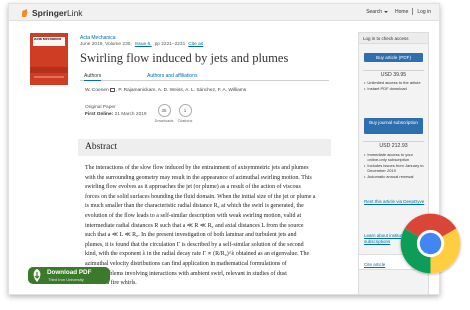  I want to click on cite-as-link: Cite as, so click(195, 44).